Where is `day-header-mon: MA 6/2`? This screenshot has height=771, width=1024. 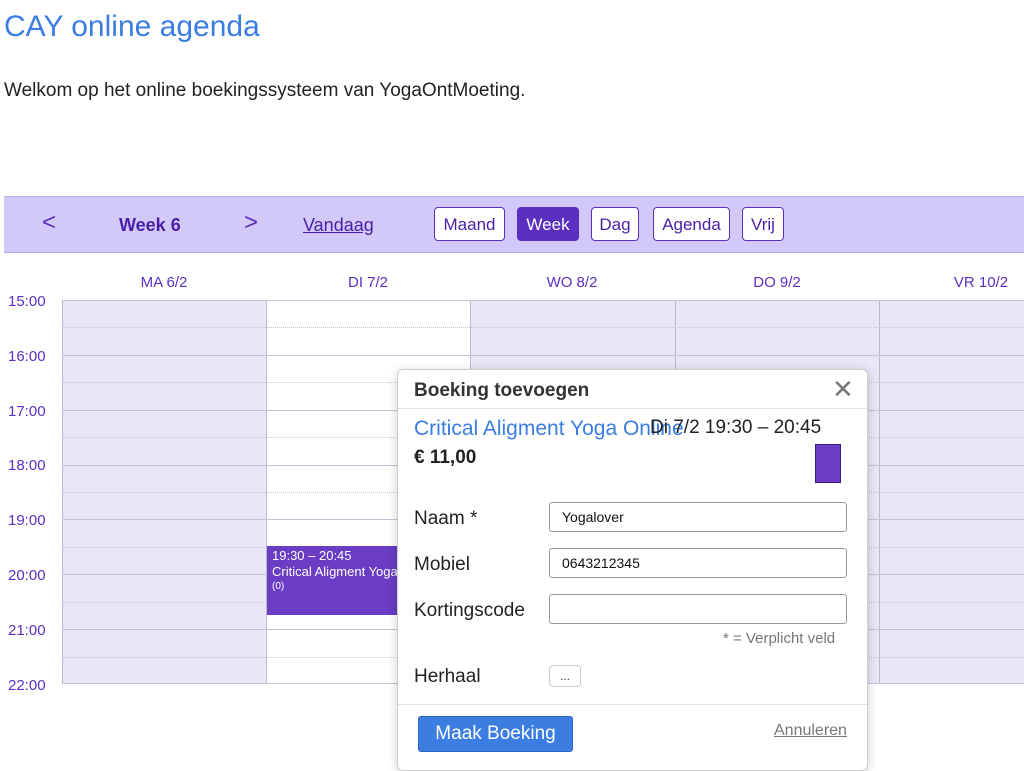
day-header-mon: MA 6/2 is located at coordinates (164, 282).